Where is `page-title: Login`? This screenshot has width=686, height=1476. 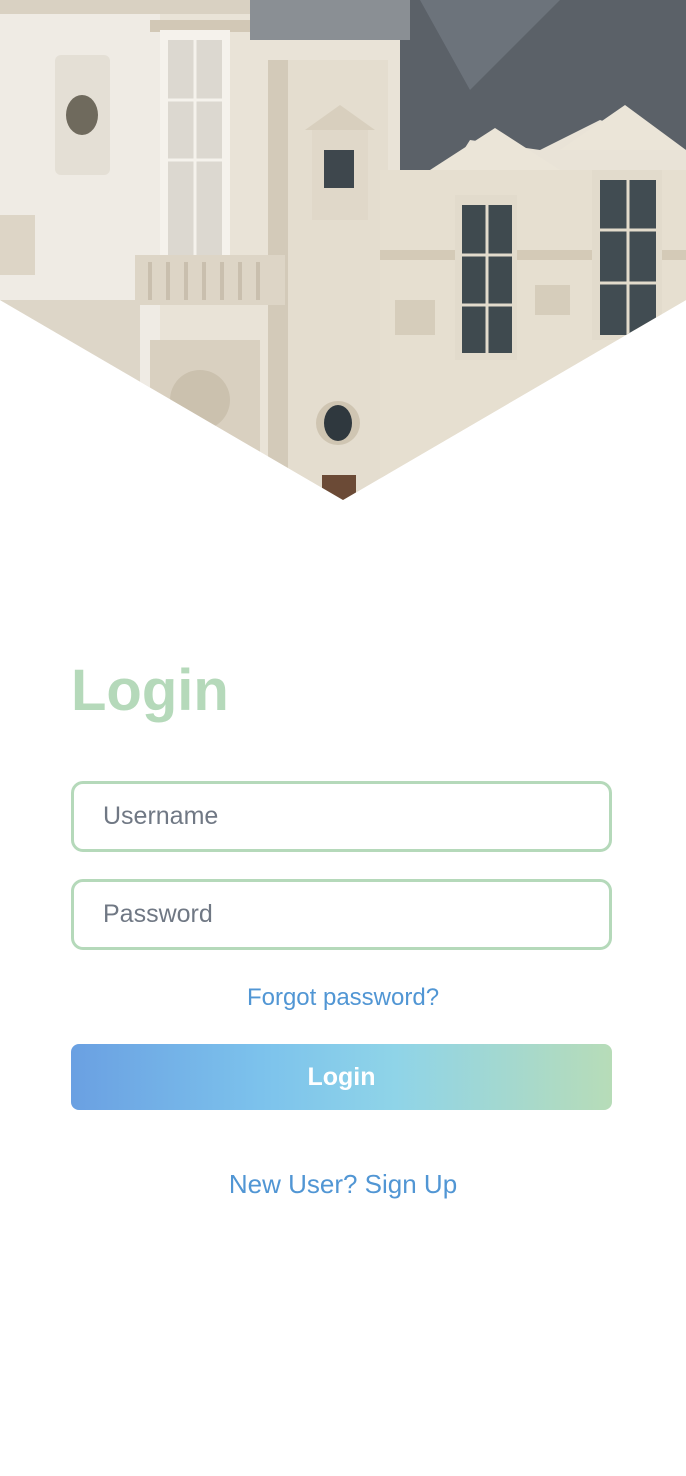 page-title: Login is located at coordinates (150, 690).